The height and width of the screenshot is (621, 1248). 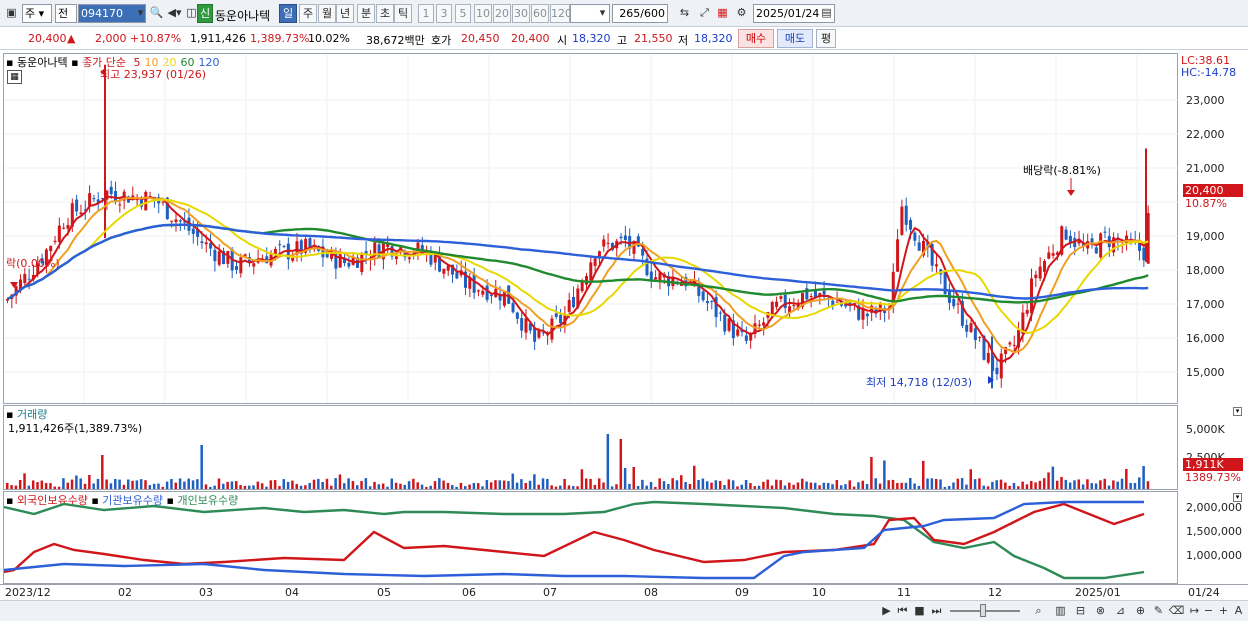 I want to click on stop-icon: ■, so click(x=919, y=611).